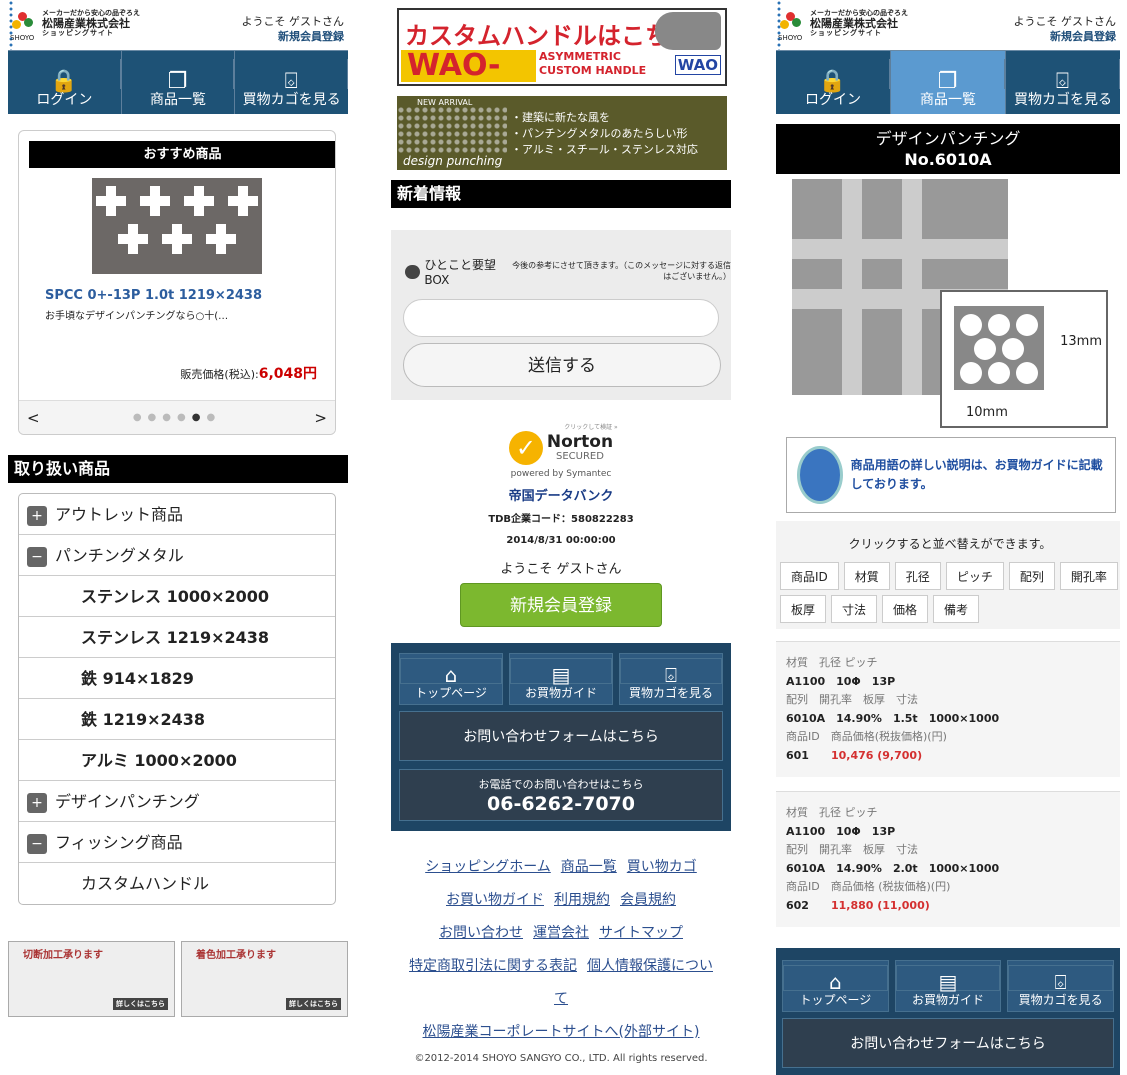 The width and height of the screenshot is (1127, 1075). I want to click on subcategory-item: 鉄 1219×2438, so click(177, 719).